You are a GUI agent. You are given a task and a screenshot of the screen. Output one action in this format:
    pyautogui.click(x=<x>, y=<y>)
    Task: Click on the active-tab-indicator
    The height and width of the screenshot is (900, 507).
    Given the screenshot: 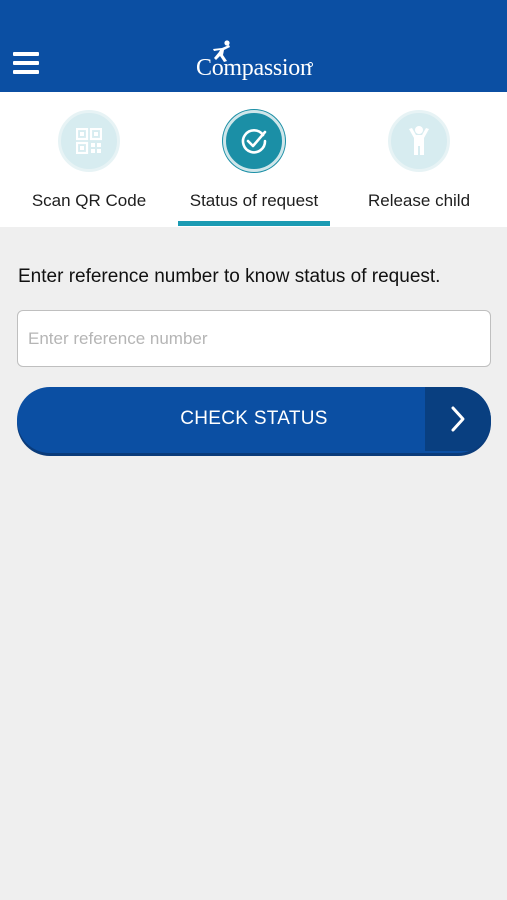 What is the action you would take?
    pyautogui.click(x=254, y=223)
    